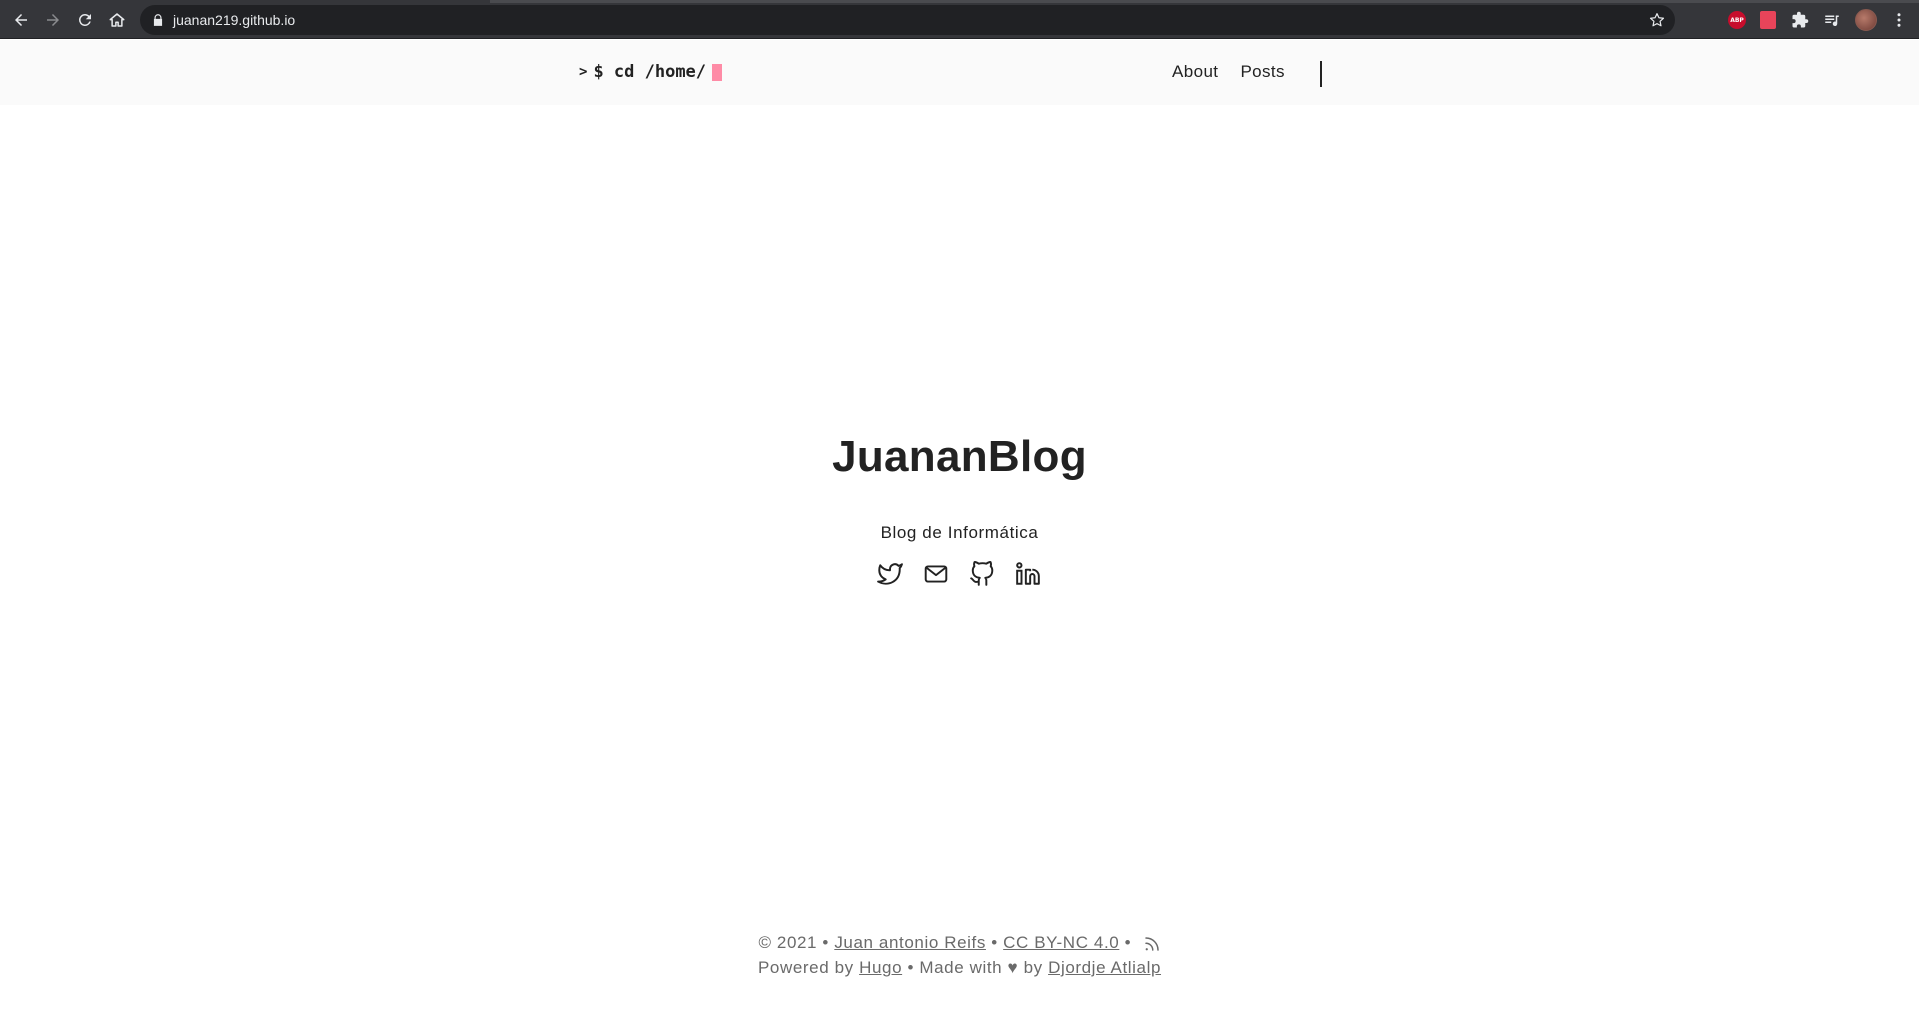 Image resolution: width=1919 pixels, height=1018 pixels. Describe the element at coordinates (1104, 967) in the screenshot. I see `theme-author-link: Djordje Atlialp` at that location.